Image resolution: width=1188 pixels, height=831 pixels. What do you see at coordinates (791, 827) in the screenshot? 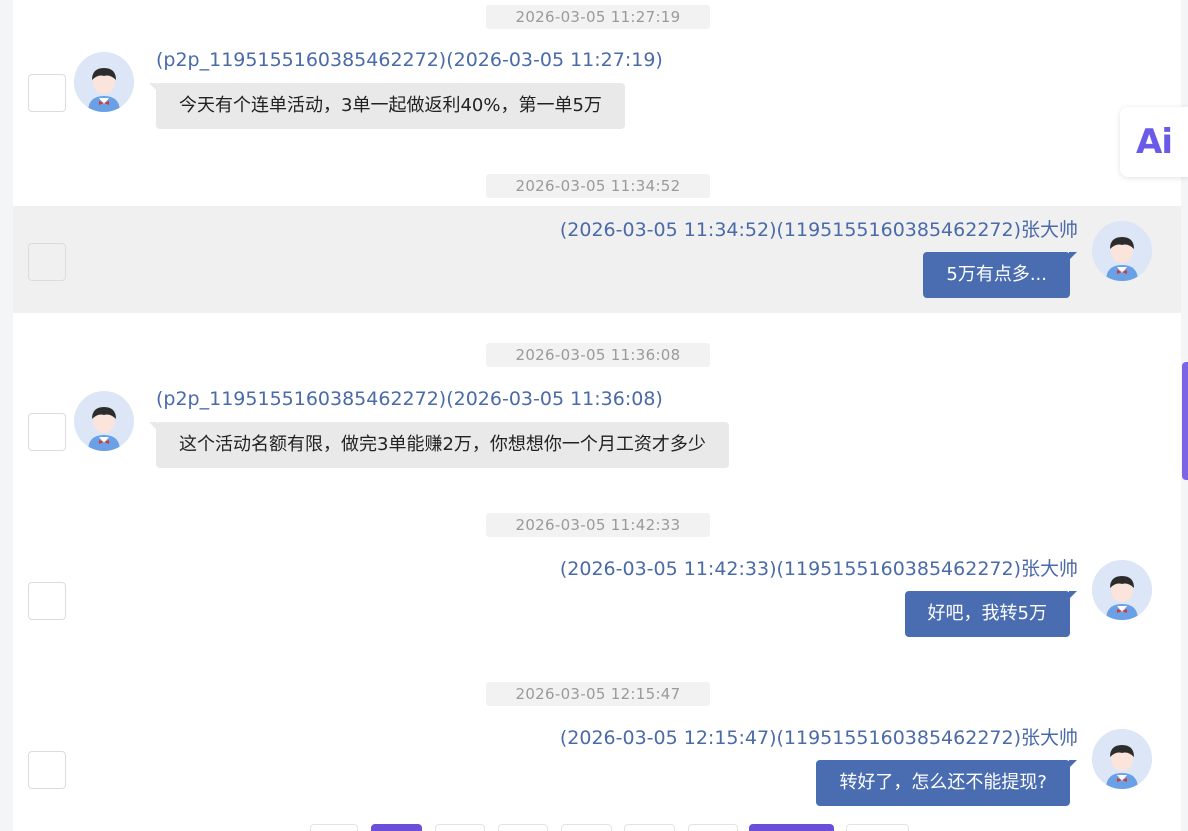
I see `pagination-jump-button` at bounding box center [791, 827].